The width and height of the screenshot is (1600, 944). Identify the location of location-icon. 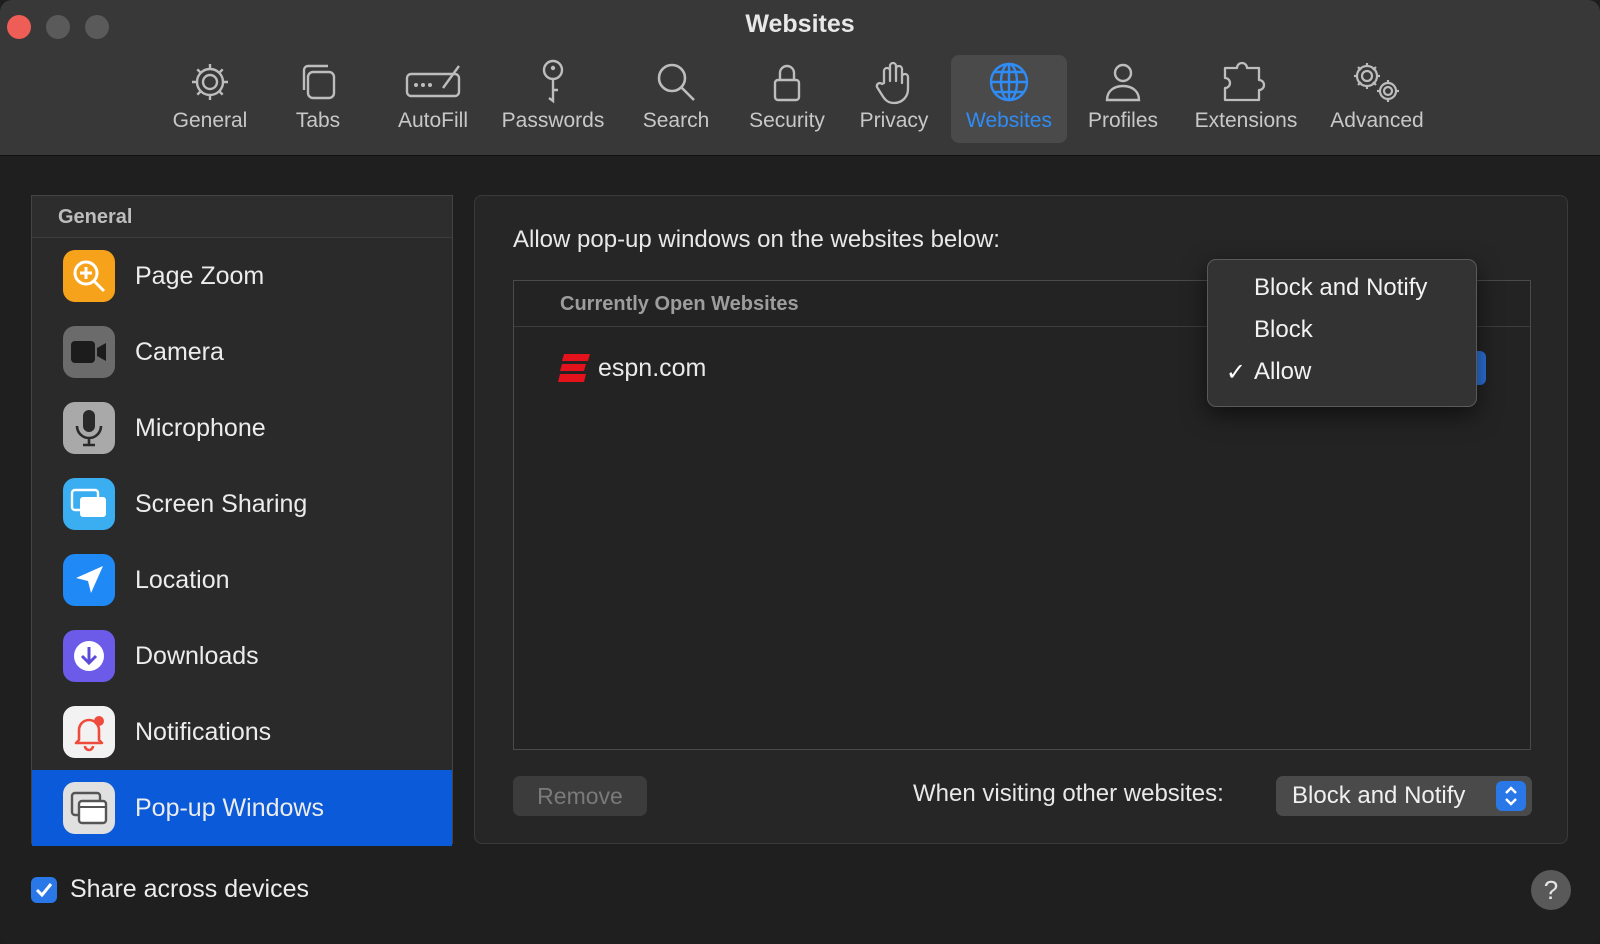
(89, 580).